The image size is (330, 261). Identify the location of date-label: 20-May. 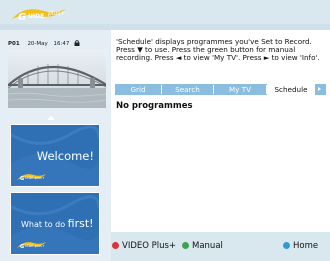
(37, 43).